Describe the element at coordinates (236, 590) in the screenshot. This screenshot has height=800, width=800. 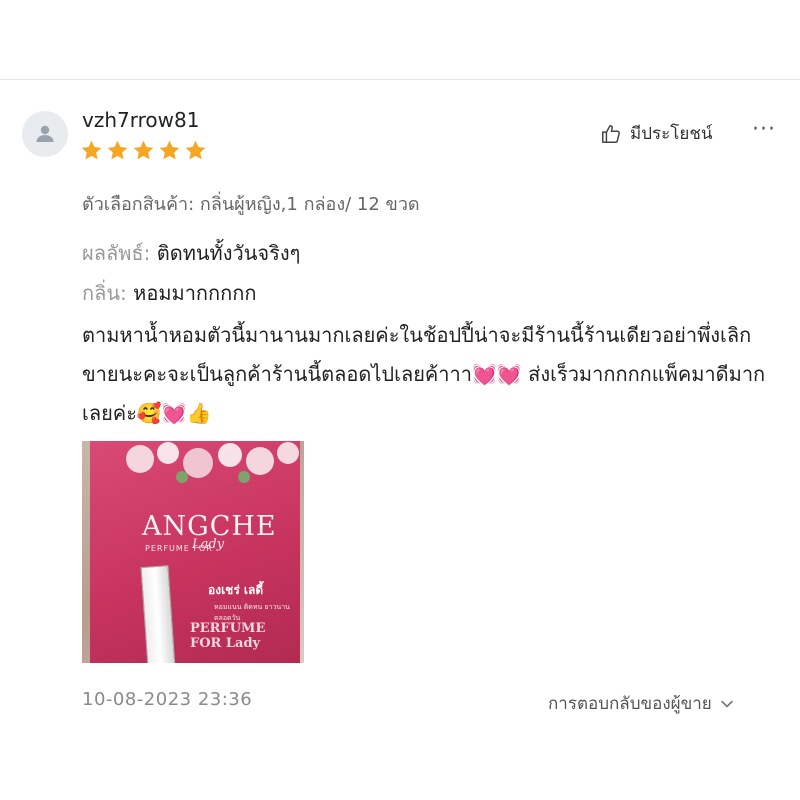
I see `product-thai-name: องเชร่ เลดี้` at that location.